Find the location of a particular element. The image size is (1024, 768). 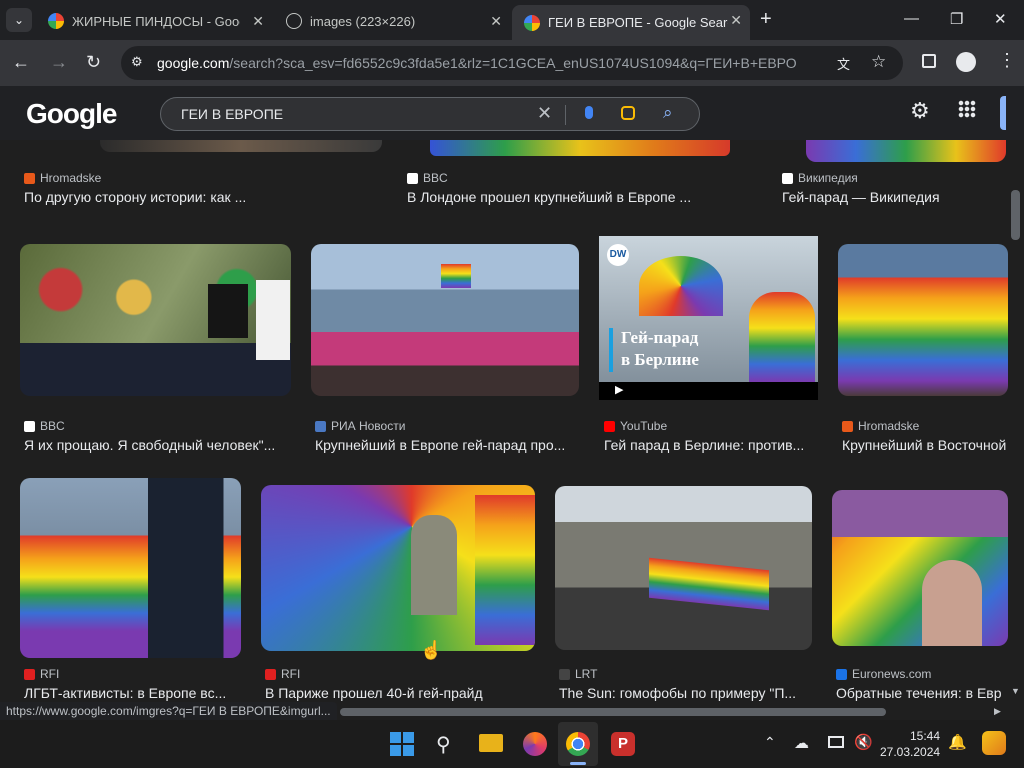

source-label: Википедия is located at coordinates (820, 178).